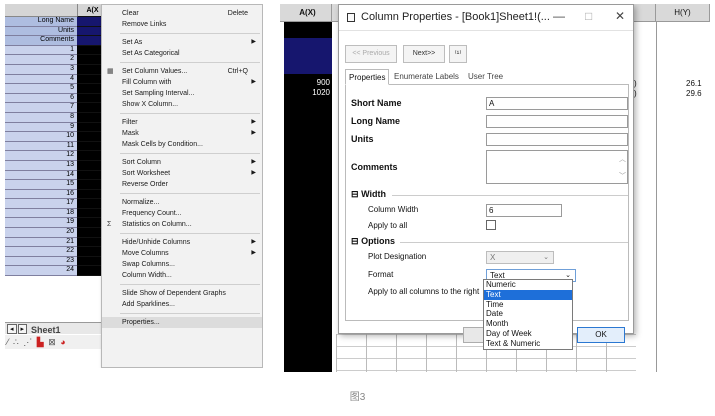 The image size is (715, 416). Describe the element at coordinates (182, 162) in the screenshot. I see `menu-item-sort-column: Sort Column ▶` at that location.